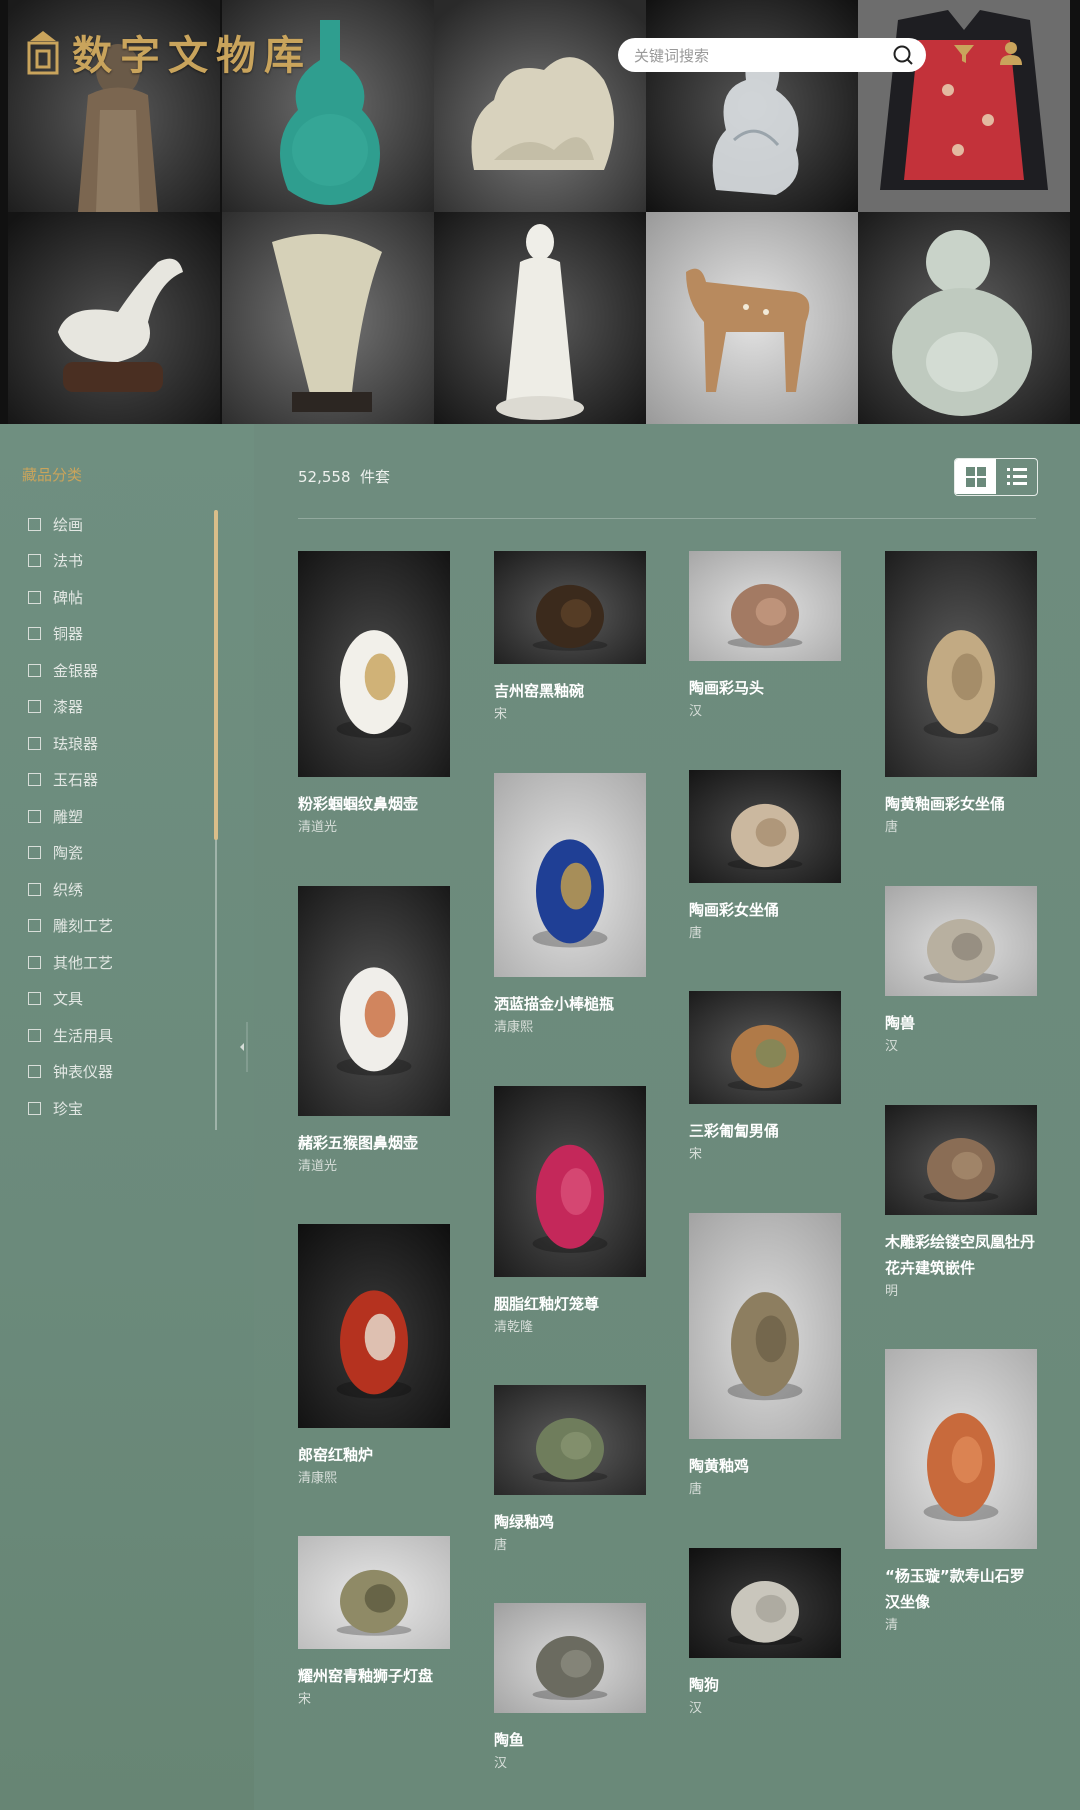 Image resolution: width=1080 pixels, height=1810 pixels. I want to click on search-icon, so click(903, 55).